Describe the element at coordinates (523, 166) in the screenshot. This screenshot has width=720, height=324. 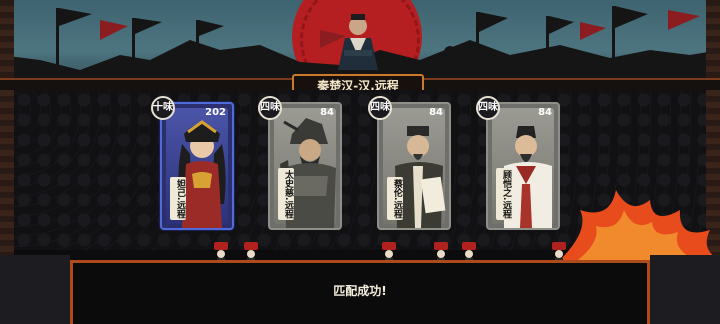
I see `hero-card-4: 84 顾恺之.远程` at that location.